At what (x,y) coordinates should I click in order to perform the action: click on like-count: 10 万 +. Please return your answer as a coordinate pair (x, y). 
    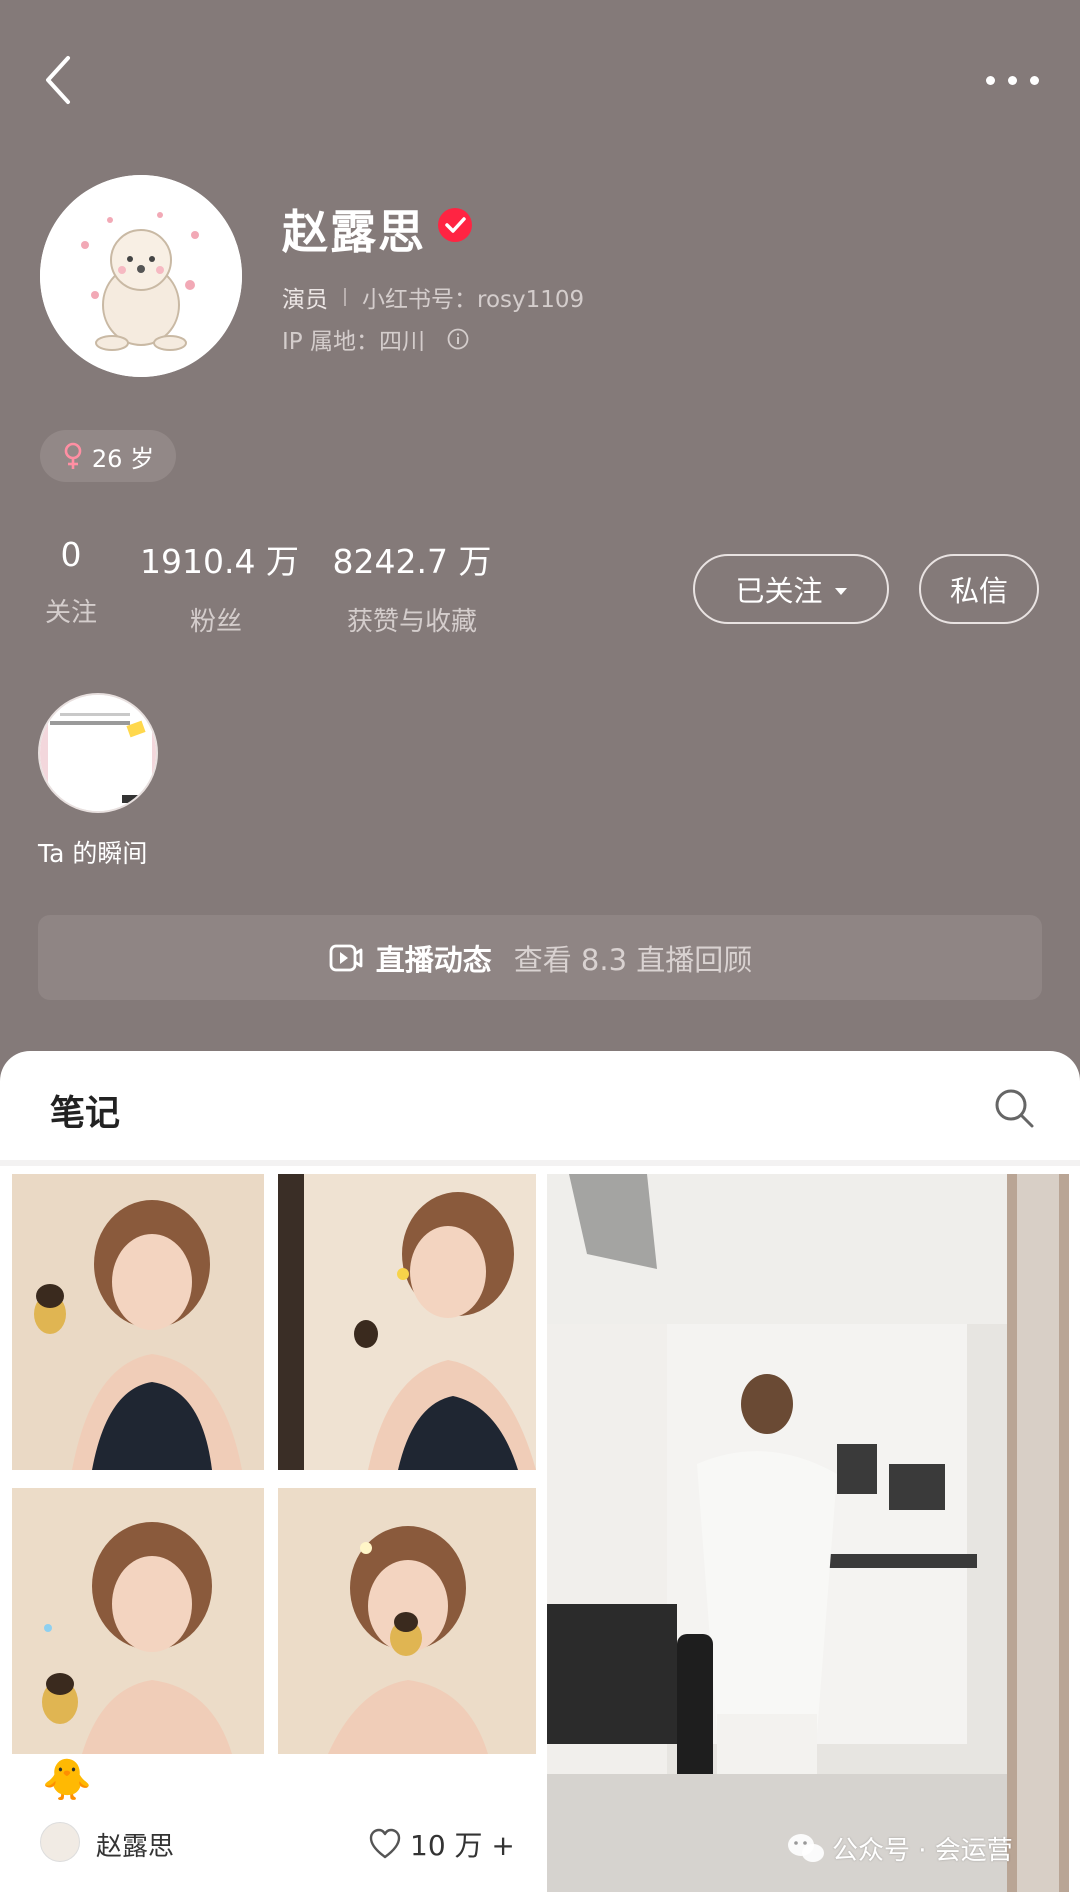
    Looking at the image, I should click on (462, 1845).